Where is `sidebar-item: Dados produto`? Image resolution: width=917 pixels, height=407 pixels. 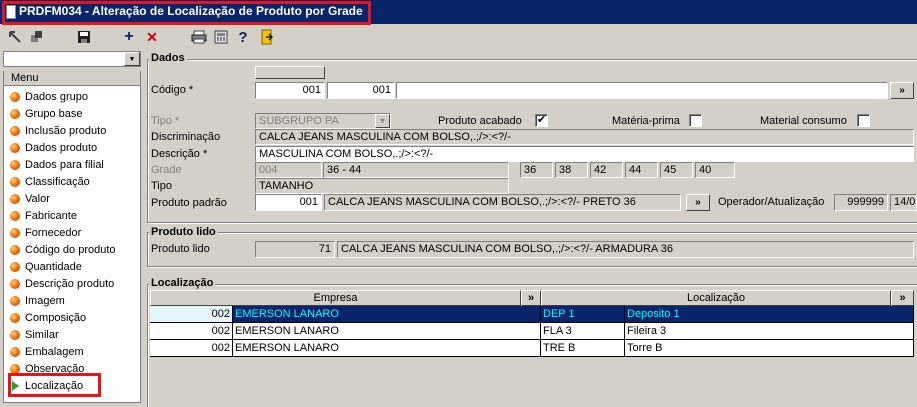 sidebar-item: Dados produto is located at coordinates (53, 147).